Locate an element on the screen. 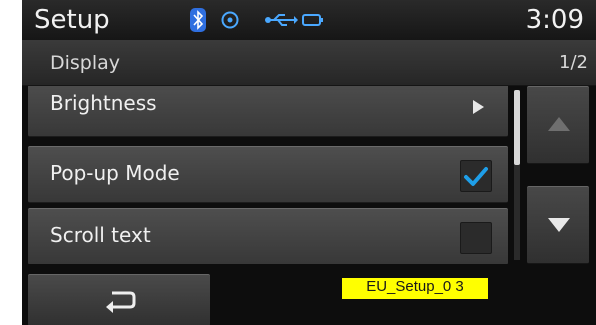 This screenshot has height=325, width=596. clock: 3:09 is located at coordinates (554, 20).